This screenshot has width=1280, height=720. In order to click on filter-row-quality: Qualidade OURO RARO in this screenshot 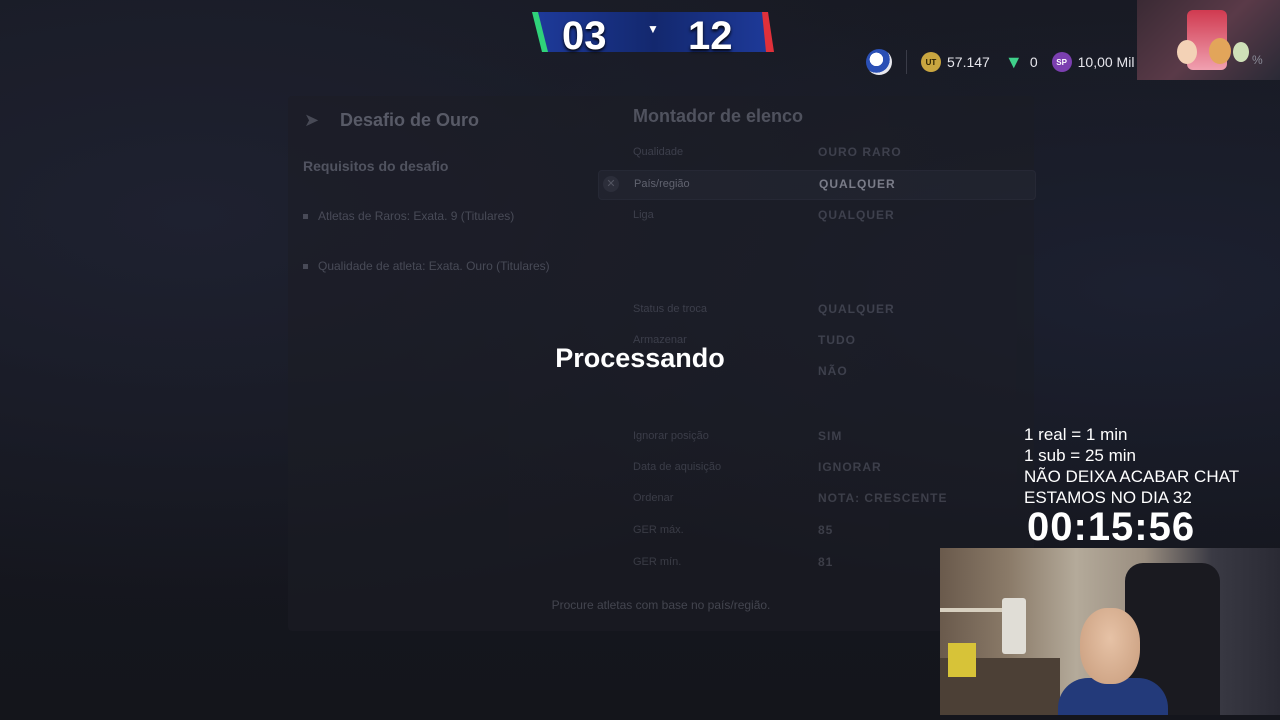, I will do `click(816, 153)`.